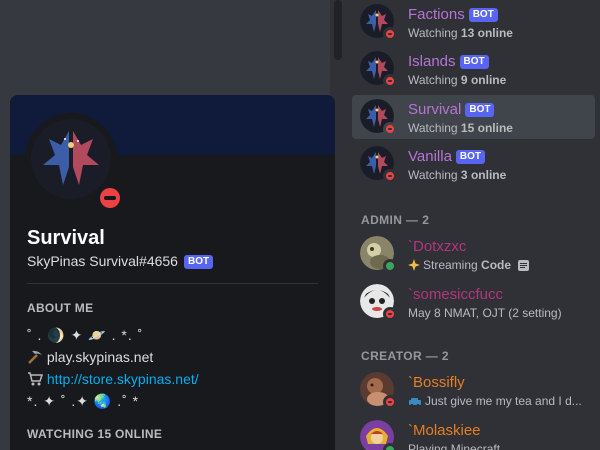 Image resolution: width=600 pixels, height=450 pixels. Describe the element at coordinates (432, 61) in the screenshot. I see `member-name: Islands` at that location.